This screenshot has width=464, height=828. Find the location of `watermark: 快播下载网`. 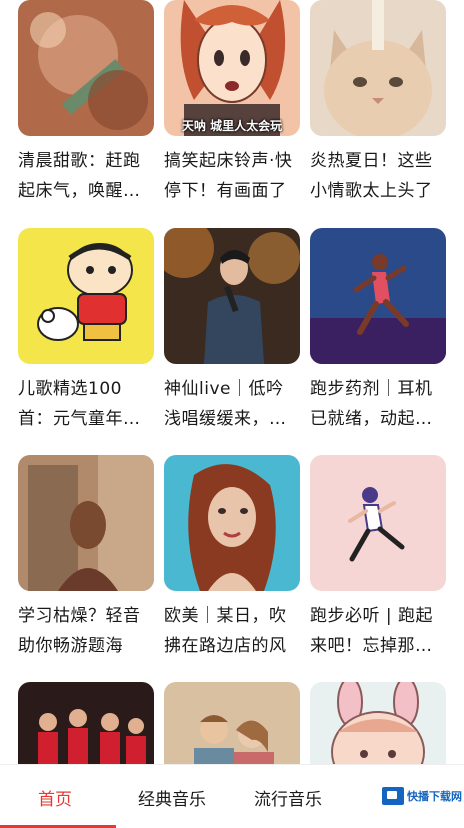

watermark: 快播下载网 is located at coordinates (422, 796).